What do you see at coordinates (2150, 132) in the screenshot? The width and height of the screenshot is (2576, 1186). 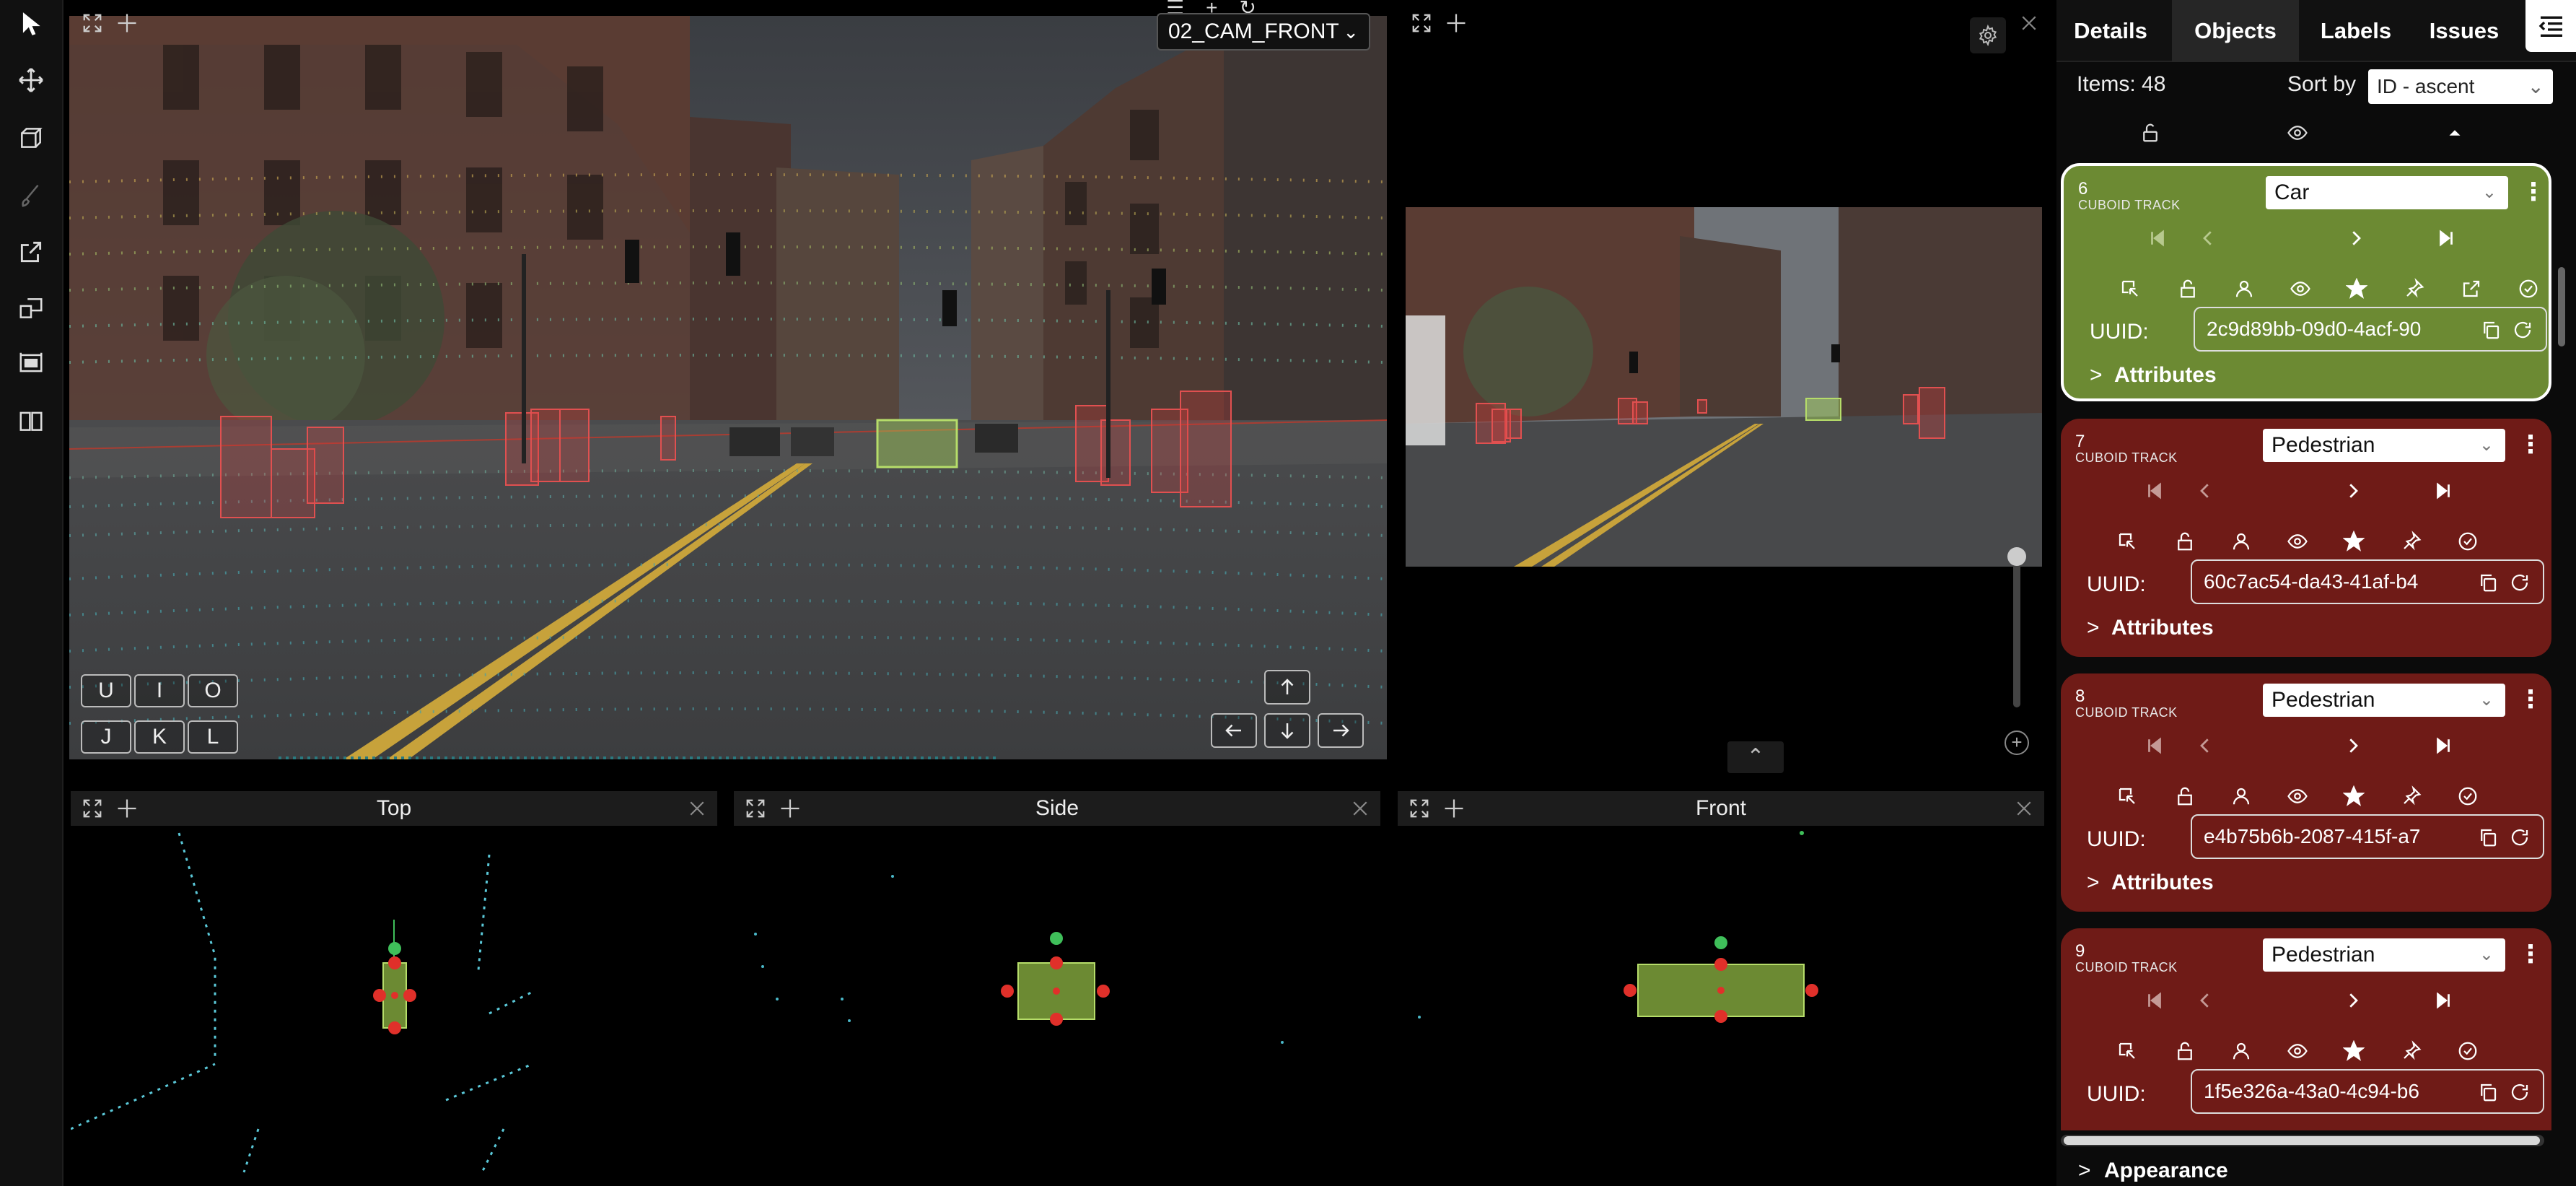 I see `unlock-all-icon` at bounding box center [2150, 132].